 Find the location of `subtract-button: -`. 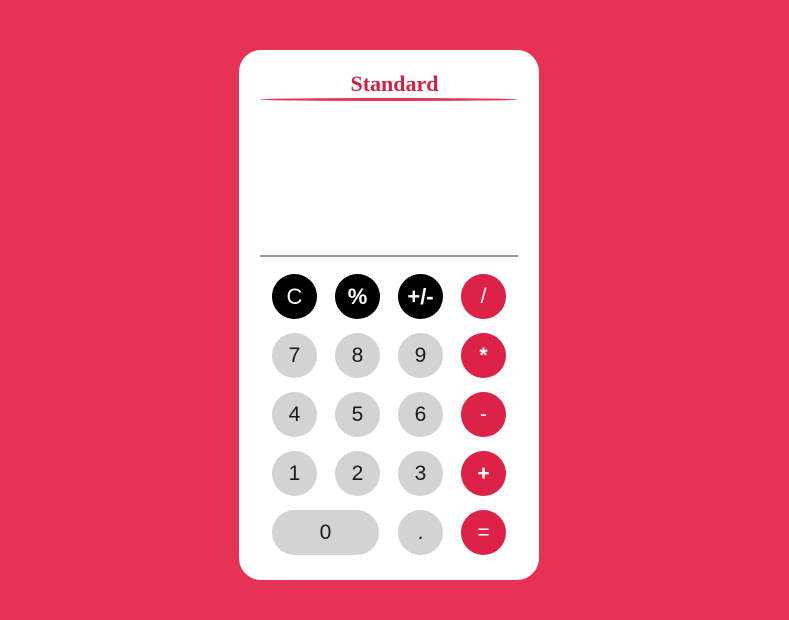

subtract-button: - is located at coordinates (483, 414).